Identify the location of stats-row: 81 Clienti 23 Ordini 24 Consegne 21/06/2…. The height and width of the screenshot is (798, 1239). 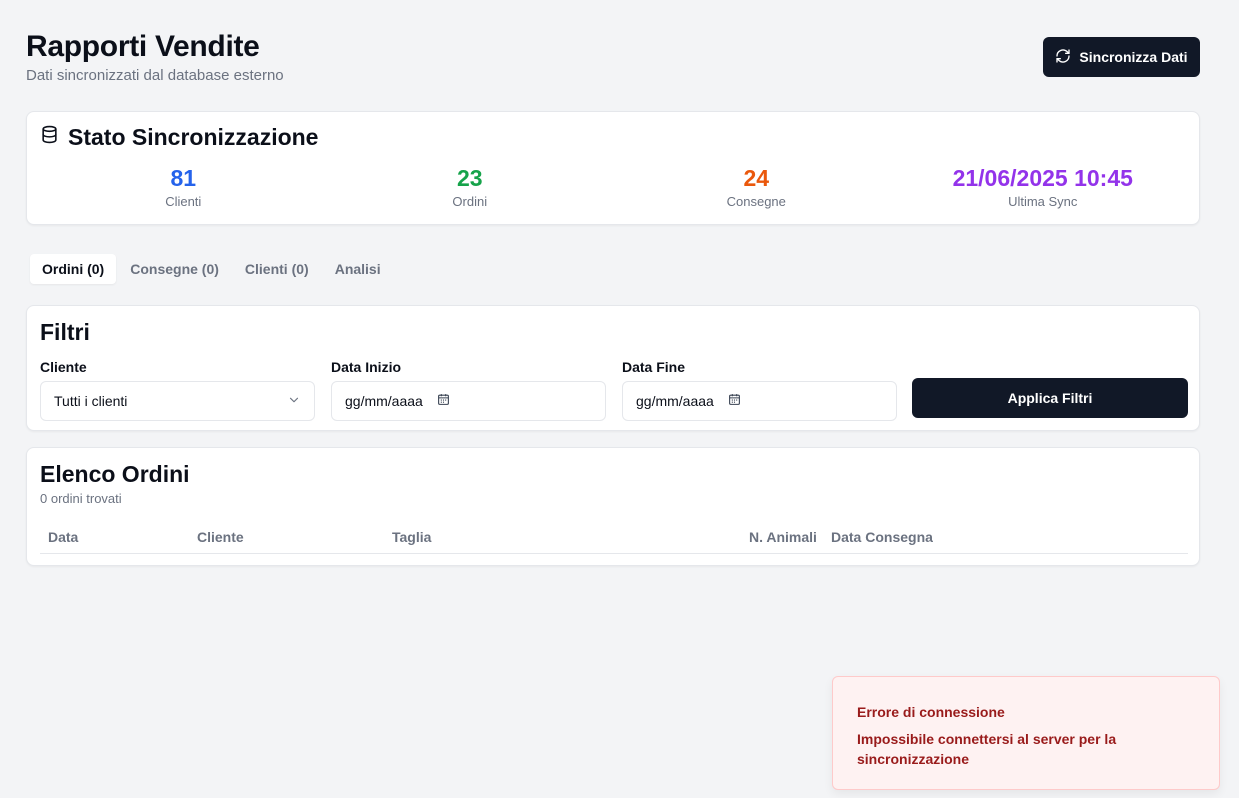
(613, 186).